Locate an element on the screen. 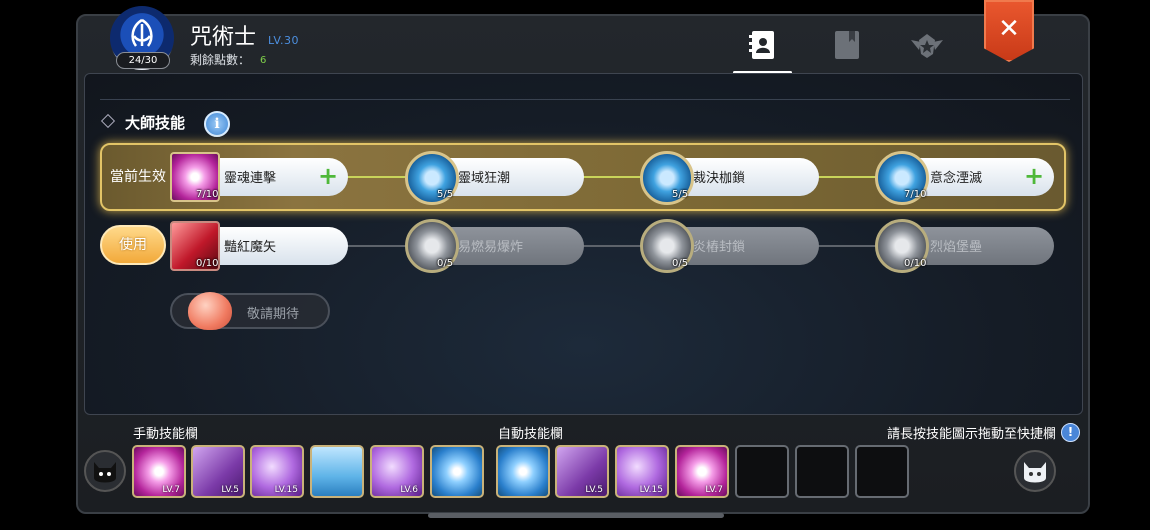 The image size is (1150, 530). skill-name: 易燃易爆炸 is located at coordinates (491, 247).